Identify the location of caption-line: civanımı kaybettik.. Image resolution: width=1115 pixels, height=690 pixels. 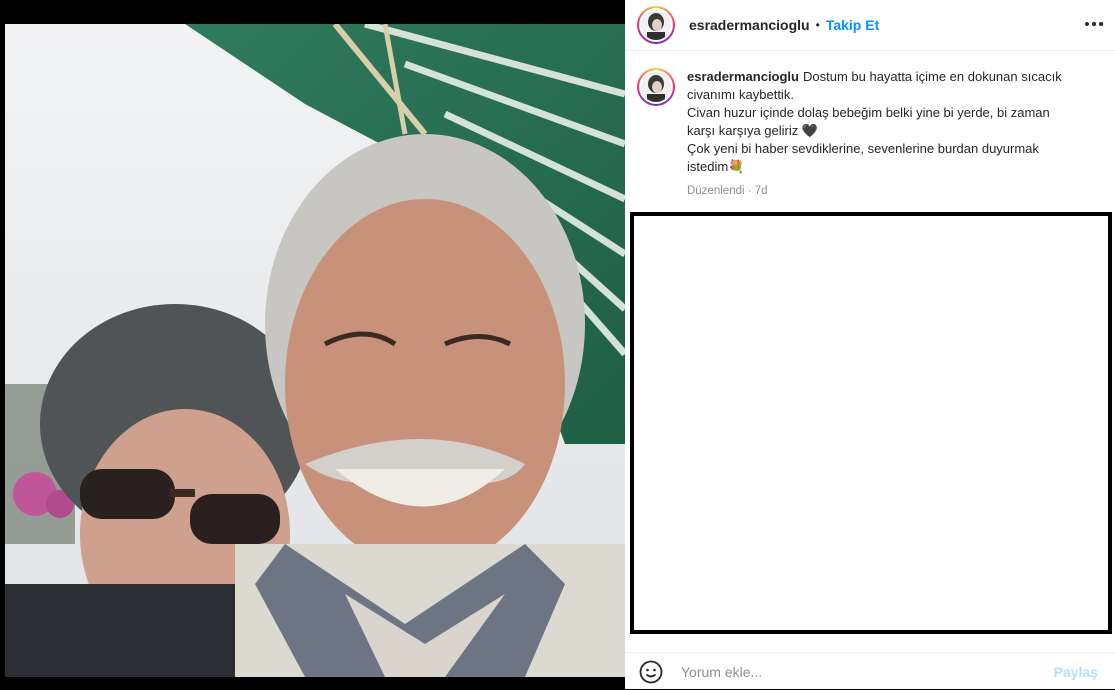
(740, 94).